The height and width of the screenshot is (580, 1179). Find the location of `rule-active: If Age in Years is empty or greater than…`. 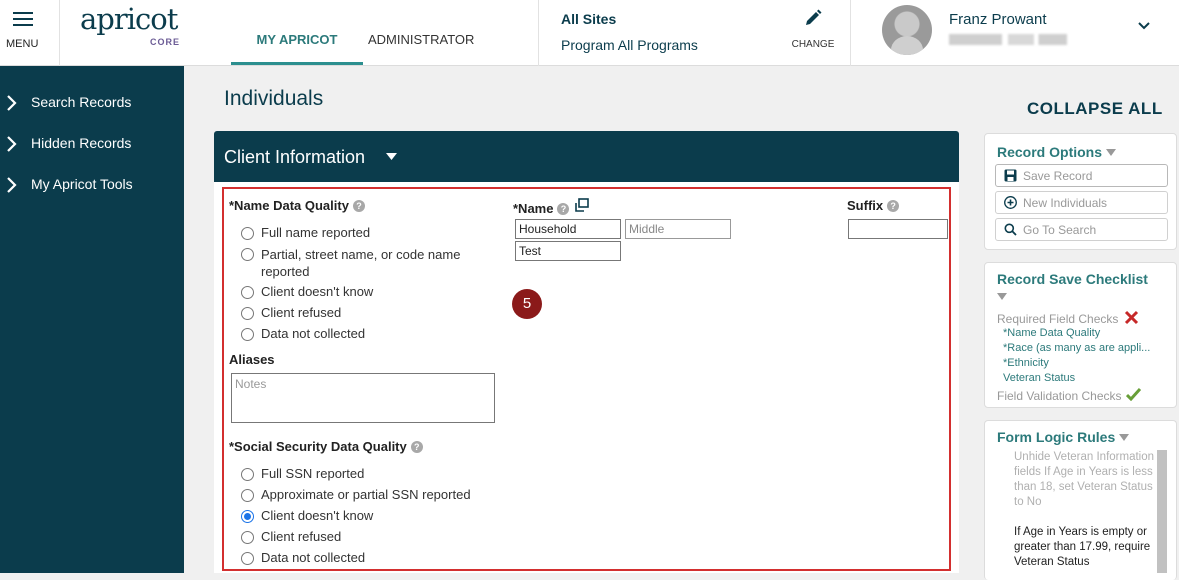

rule-active: If Age in Years is empty or greater than… is located at coordinates (1082, 547).